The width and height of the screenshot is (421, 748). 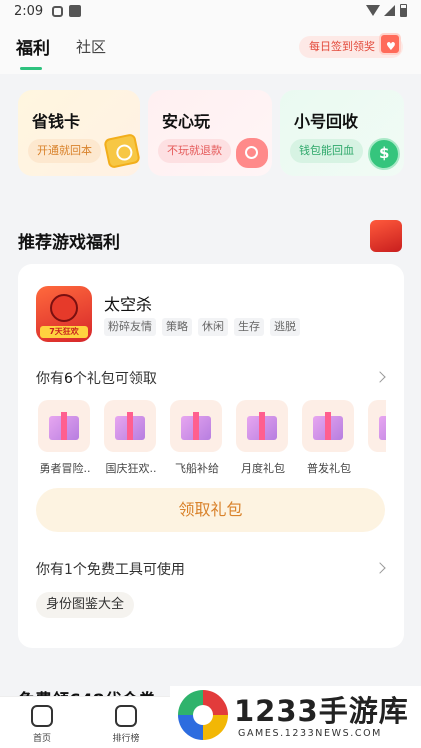 I want to click on game-tag: 策略, so click(x=177, y=327).